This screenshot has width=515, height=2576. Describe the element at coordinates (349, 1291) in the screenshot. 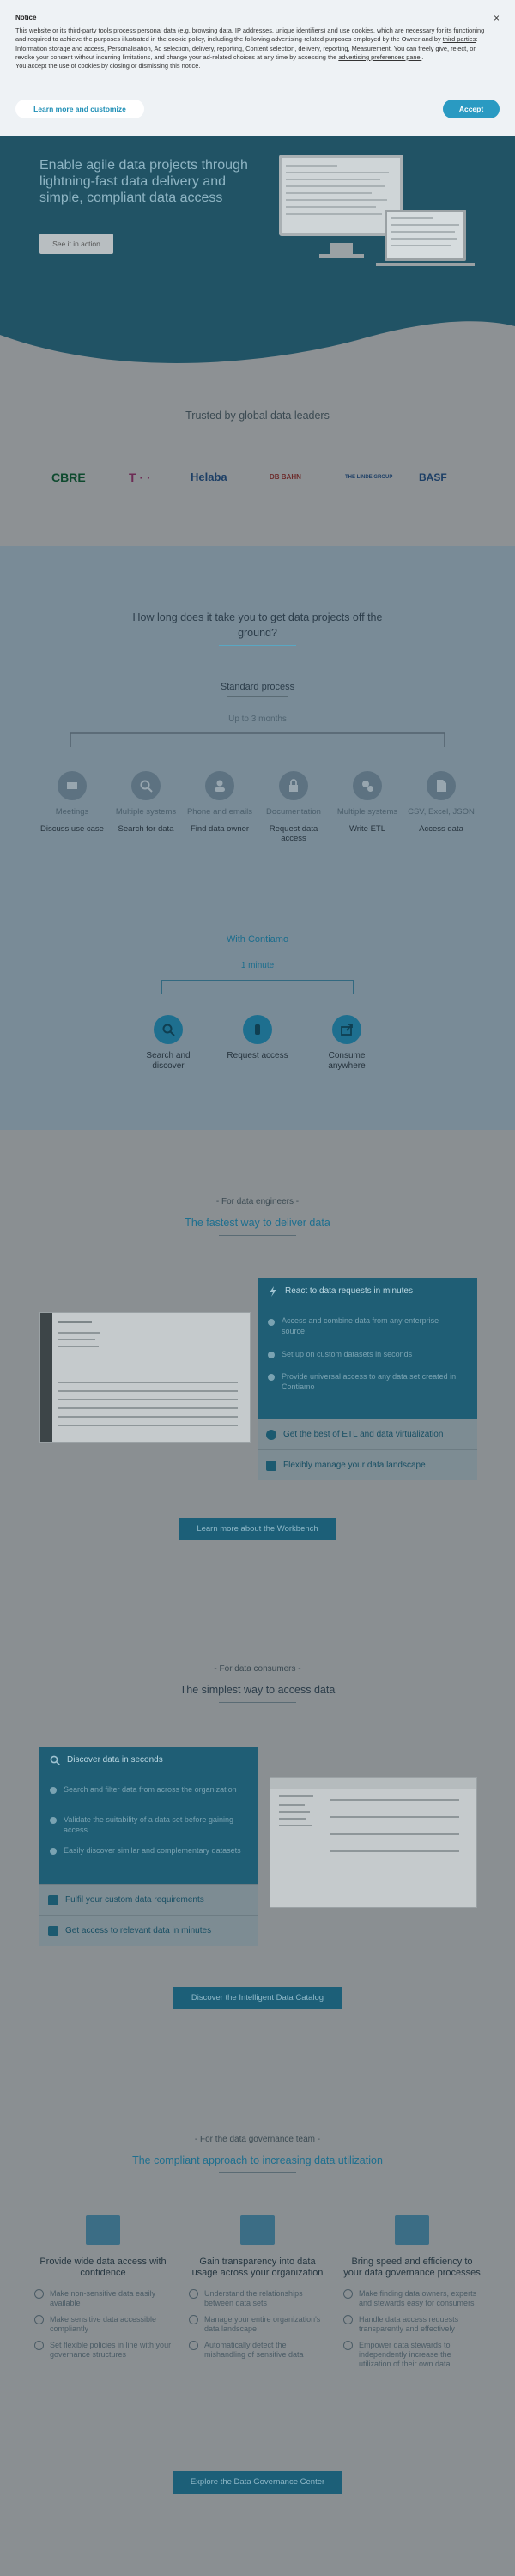

I see `engineers-box-head: React to data requests in minutes` at that location.